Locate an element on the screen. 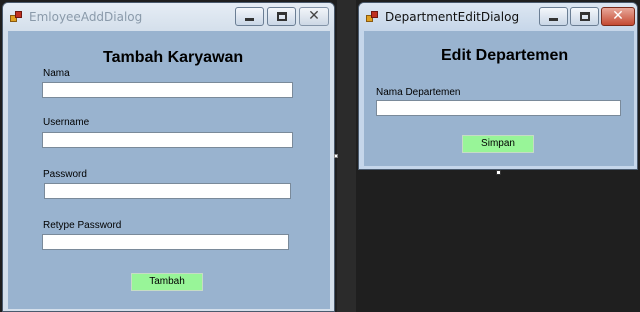 This screenshot has height=312, width=640. retype-password-field is located at coordinates (165, 242).